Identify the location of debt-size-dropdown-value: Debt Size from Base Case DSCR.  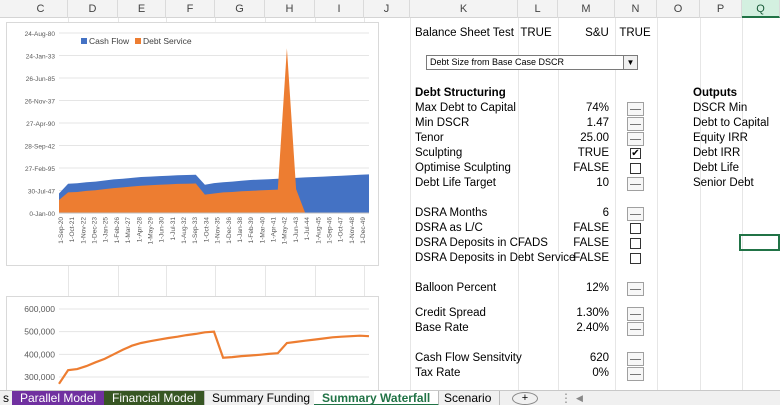
(497, 62).